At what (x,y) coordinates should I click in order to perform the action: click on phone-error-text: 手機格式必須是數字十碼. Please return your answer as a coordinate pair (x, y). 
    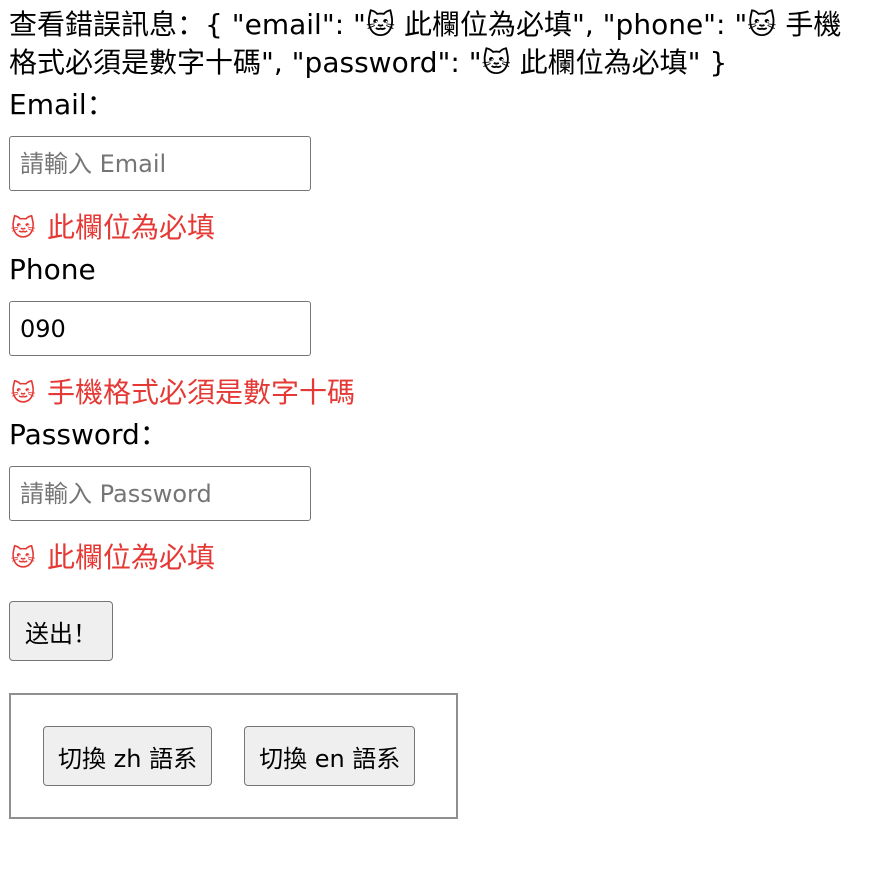
    Looking at the image, I should click on (201, 392).